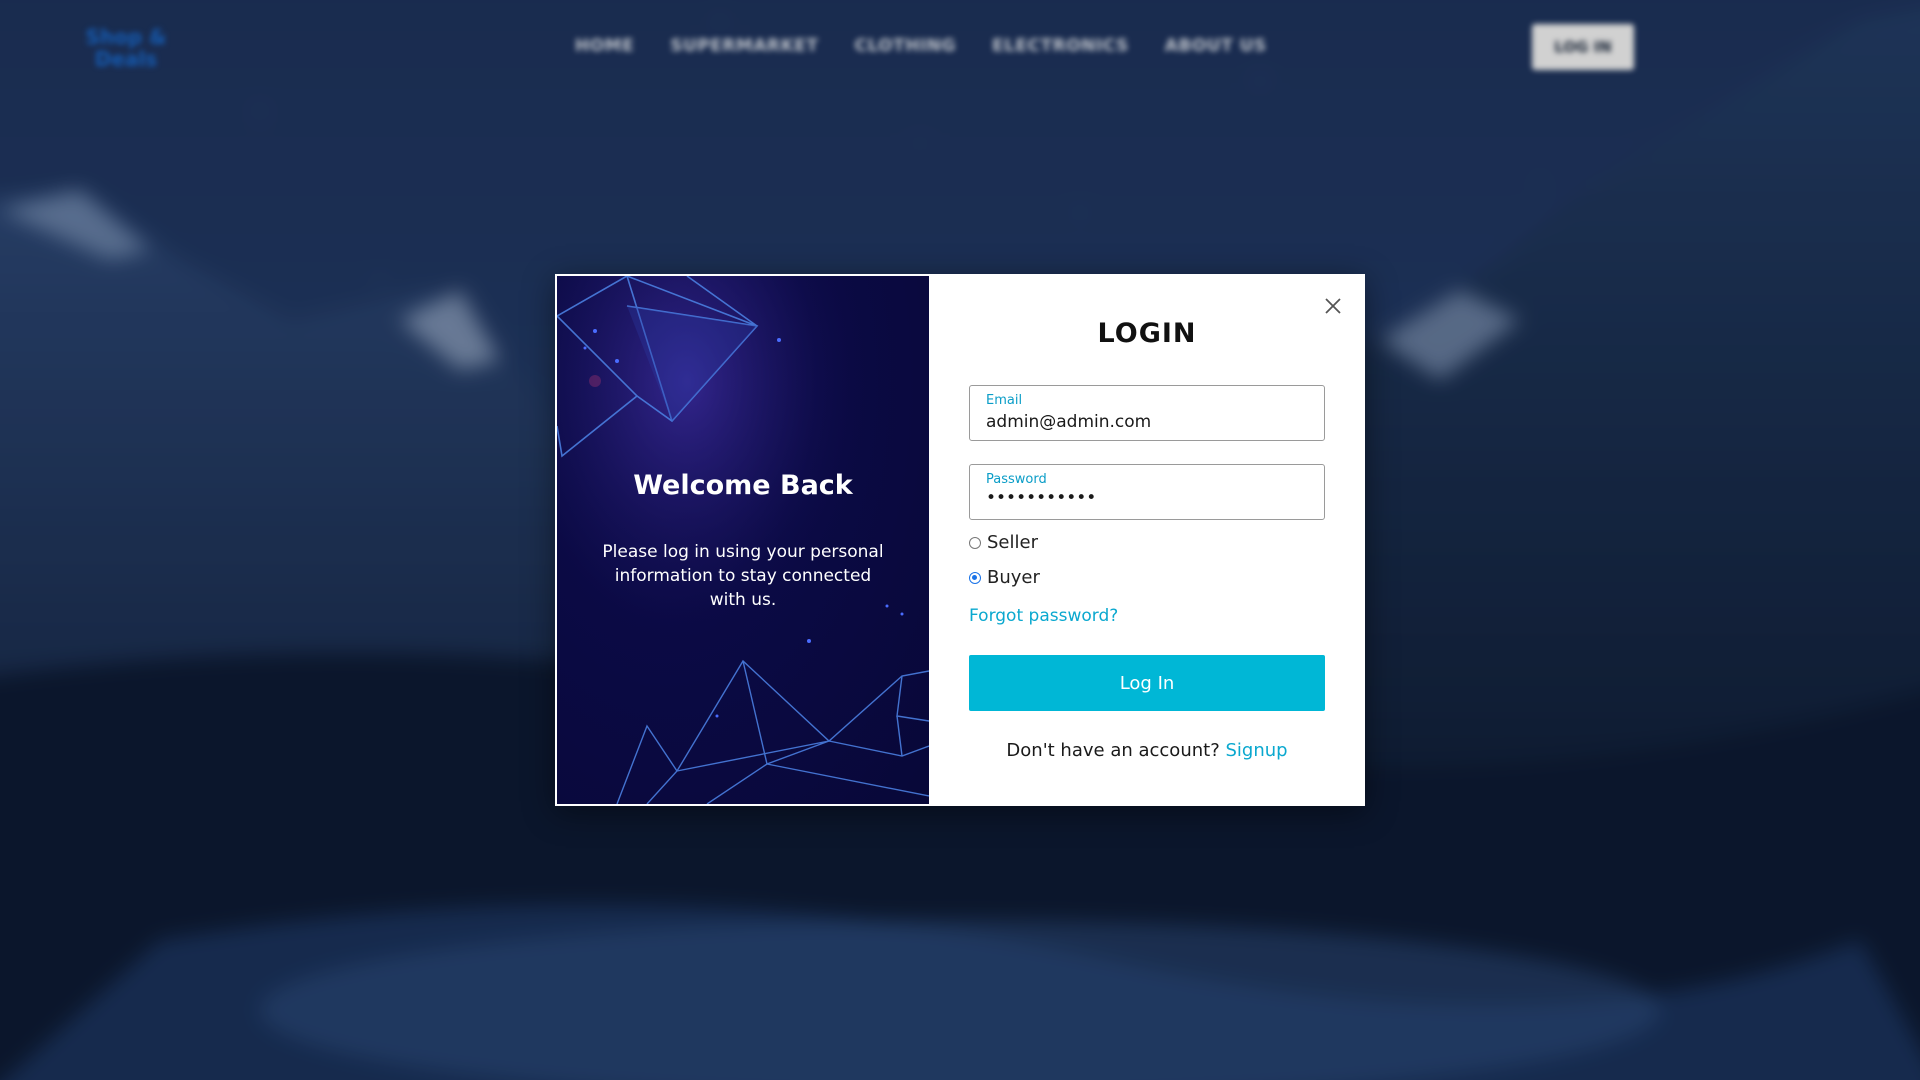  Describe the element at coordinates (1147, 683) in the screenshot. I see `login-button: Log In` at that location.